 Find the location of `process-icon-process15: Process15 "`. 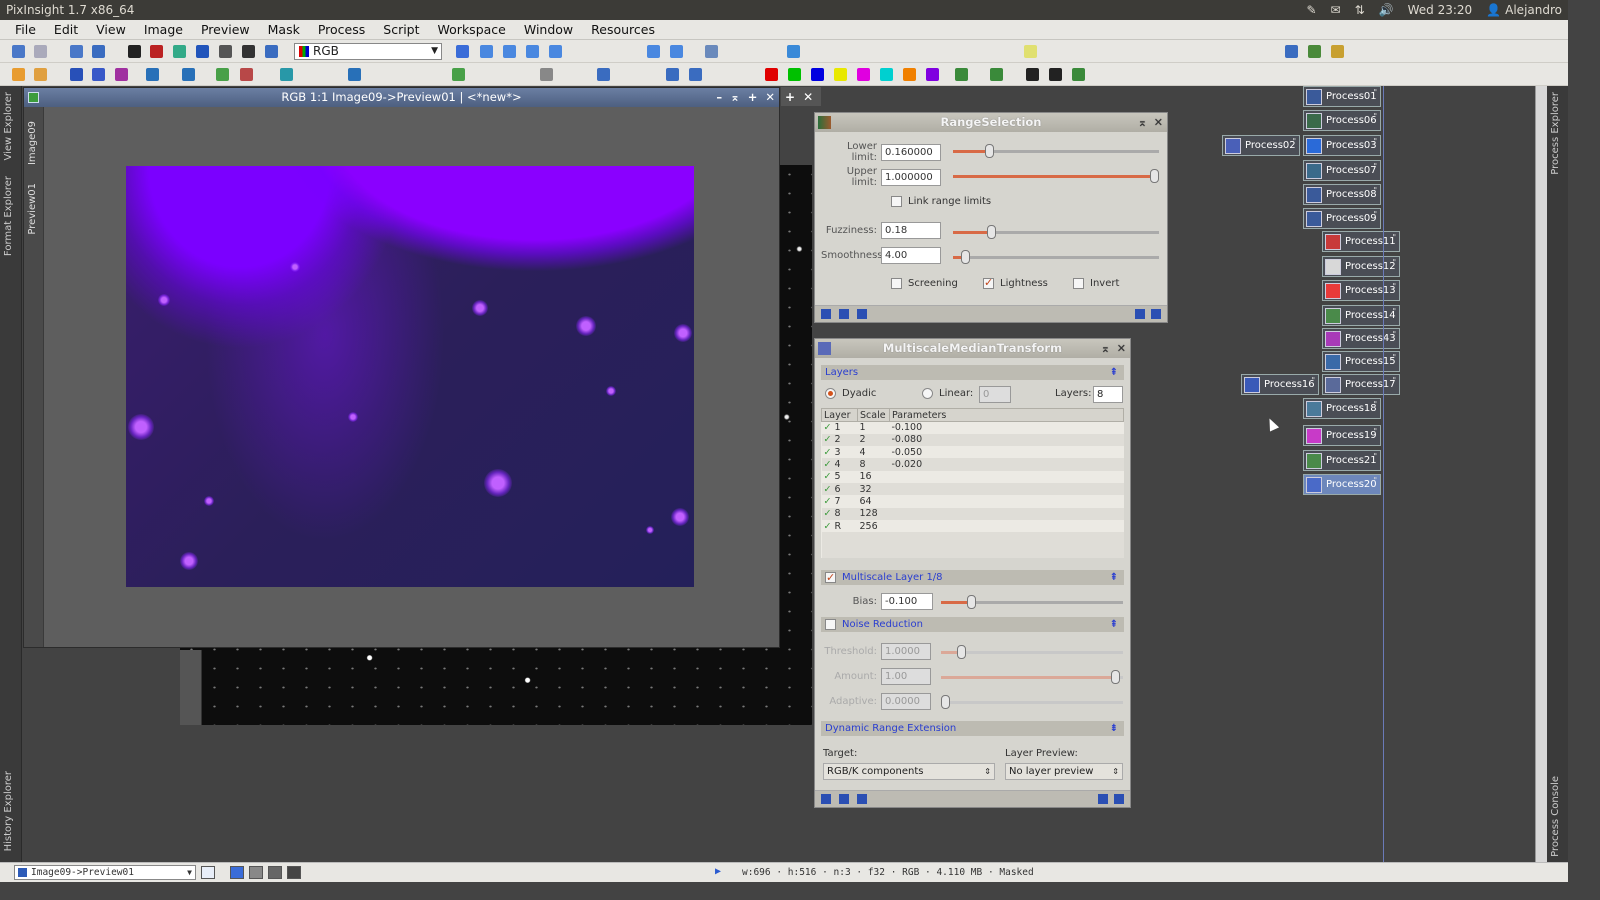

process-icon-process15: Process15 " is located at coordinates (1361, 361).